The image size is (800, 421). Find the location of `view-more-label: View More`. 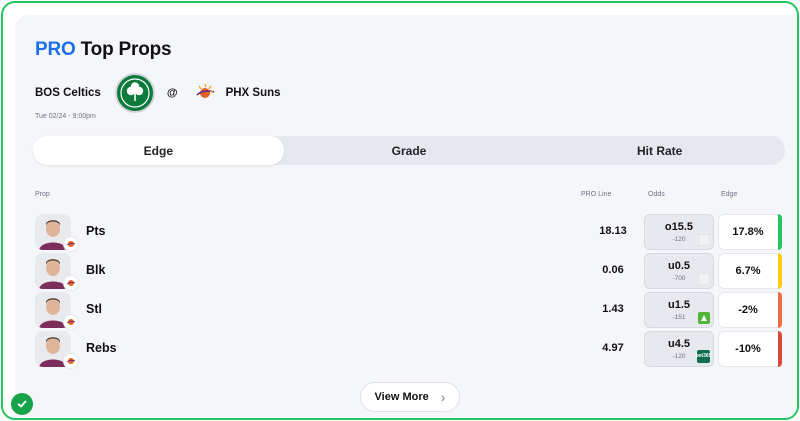

view-more-label: View More is located at coordinates (401, 397).